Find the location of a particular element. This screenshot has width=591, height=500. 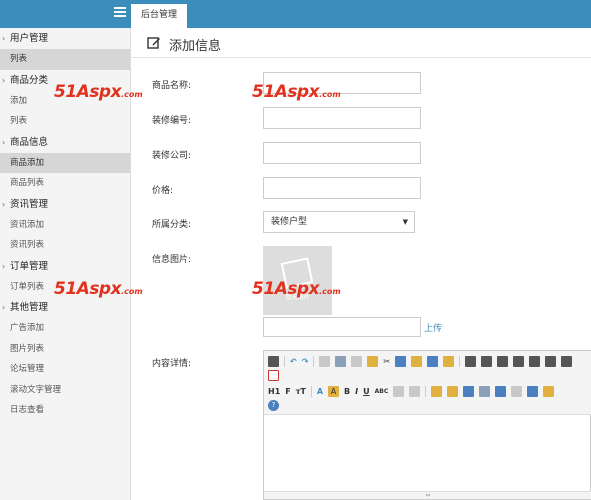

preview-icon is located at coordinates (325, 361).